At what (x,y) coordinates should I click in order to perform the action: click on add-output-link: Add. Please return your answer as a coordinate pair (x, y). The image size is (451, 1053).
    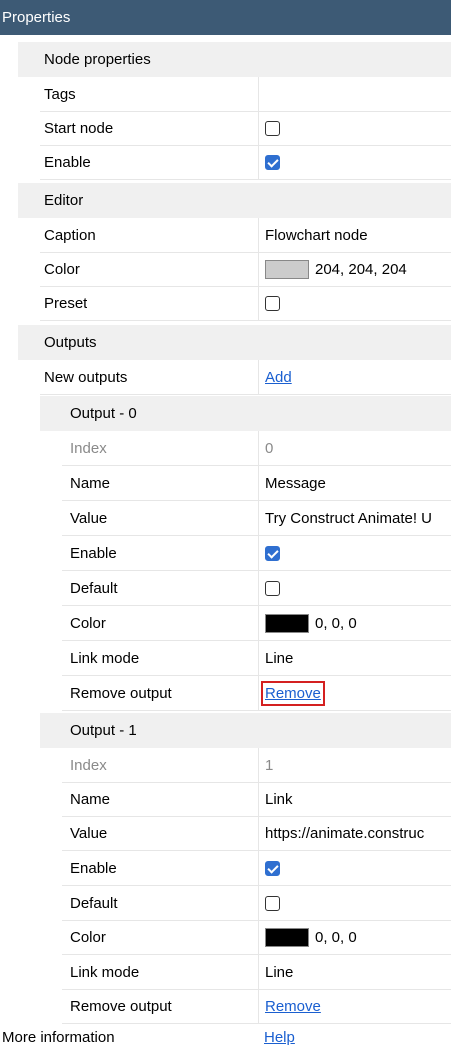
    Looking at the image, I should click on (278, 377).